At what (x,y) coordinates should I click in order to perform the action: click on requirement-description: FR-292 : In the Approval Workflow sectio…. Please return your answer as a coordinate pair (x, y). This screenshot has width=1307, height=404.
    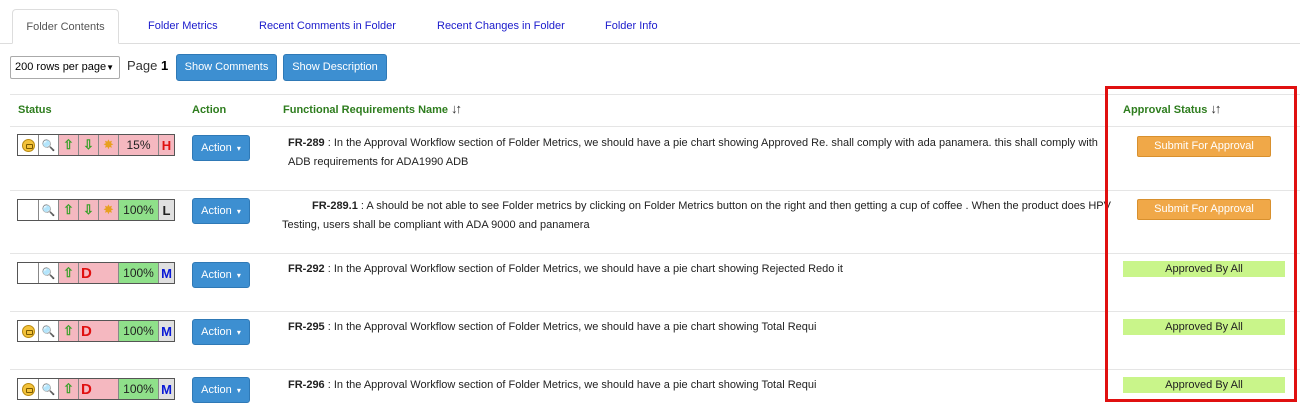
    Looking at the image, I should click on (697, 269).